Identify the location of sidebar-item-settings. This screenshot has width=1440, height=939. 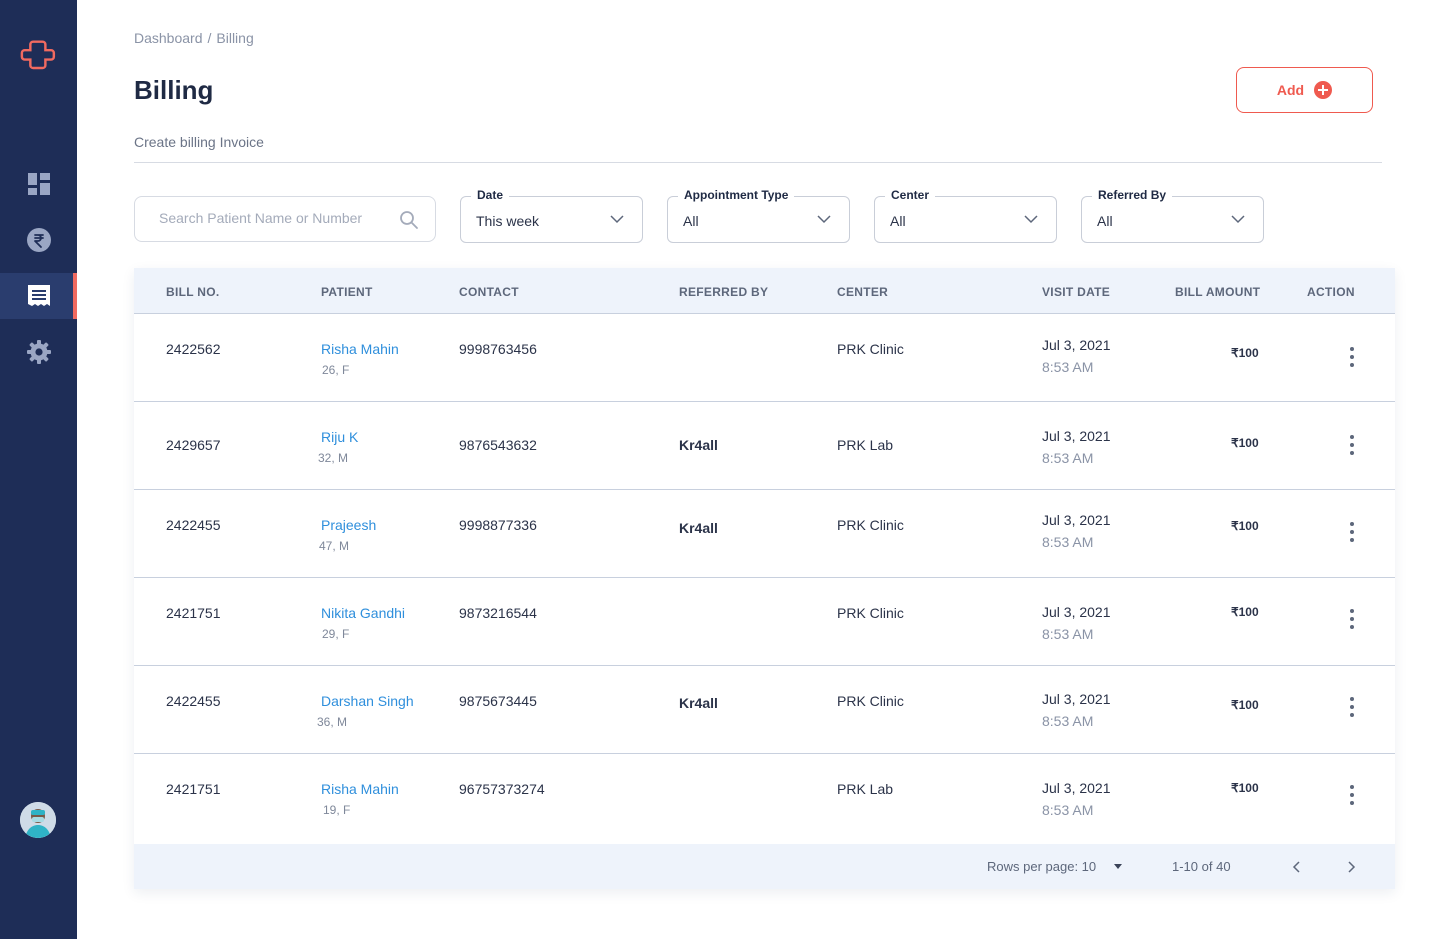
(38, 352).